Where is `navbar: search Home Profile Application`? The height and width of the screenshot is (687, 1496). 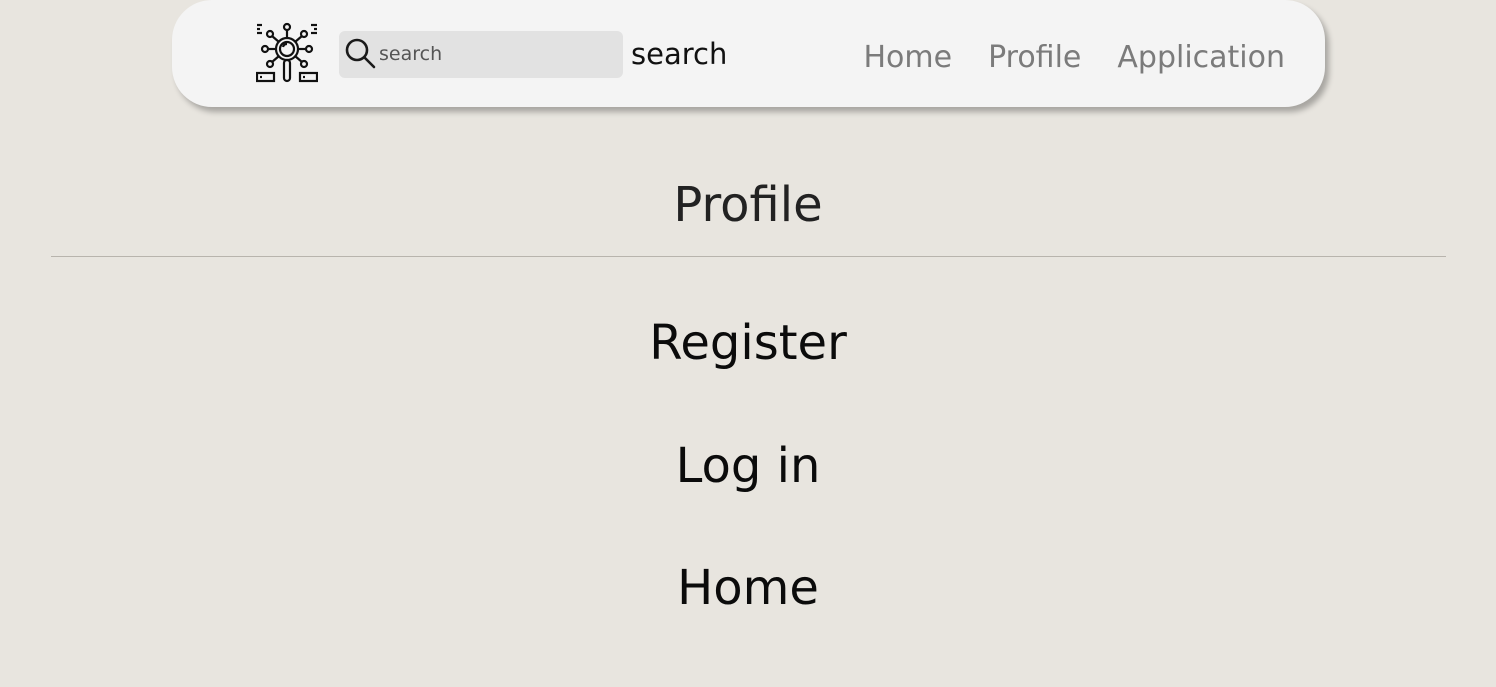 navbar: search Home Profile Application is located at coordinates (748, 53).